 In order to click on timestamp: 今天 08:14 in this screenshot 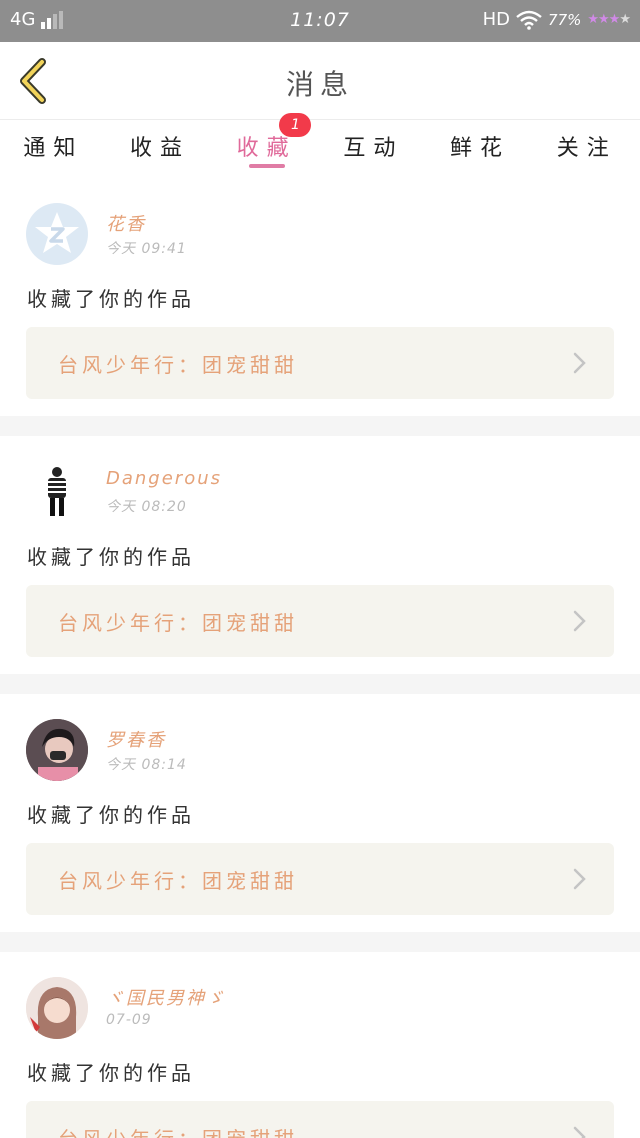, I will do `click(146, 765)`.